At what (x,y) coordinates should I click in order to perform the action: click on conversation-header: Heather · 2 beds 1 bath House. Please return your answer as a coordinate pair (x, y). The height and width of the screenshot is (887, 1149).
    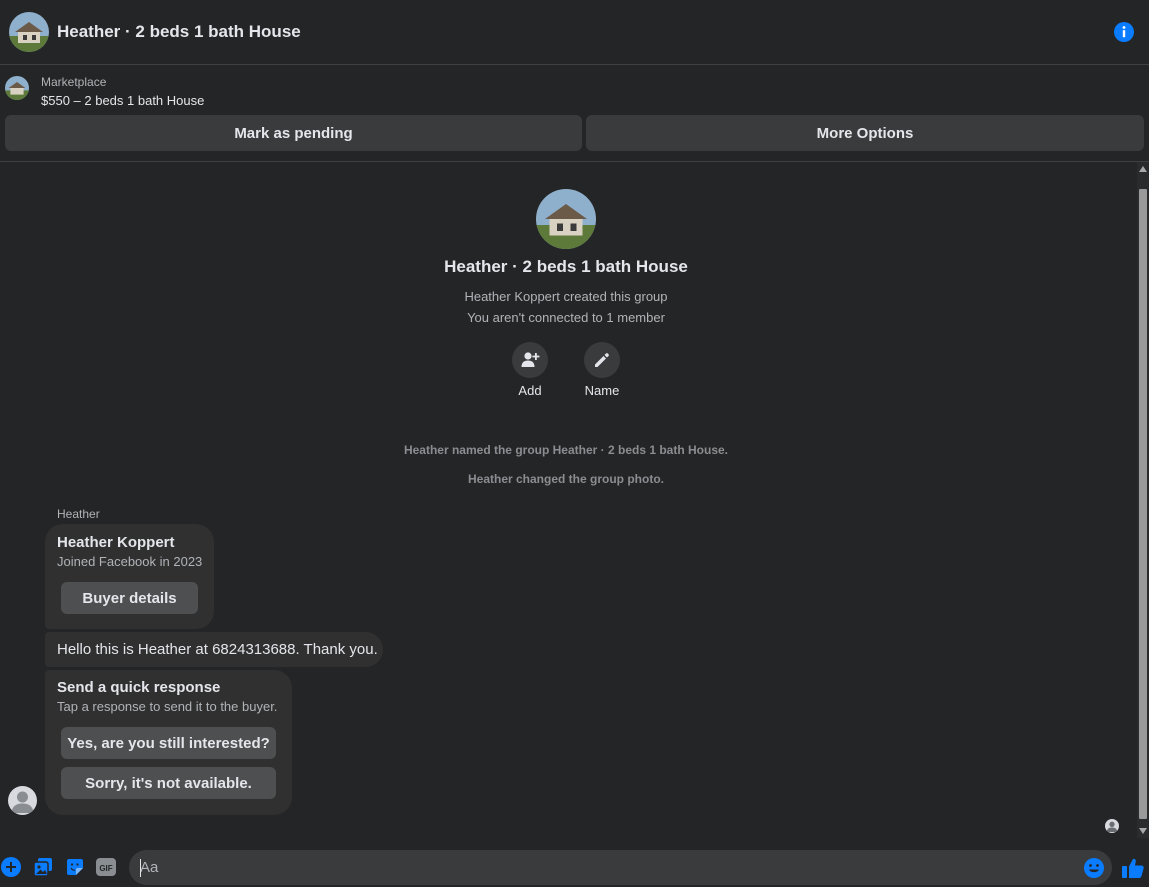
    Looking at the image, I should click on (574, 32).